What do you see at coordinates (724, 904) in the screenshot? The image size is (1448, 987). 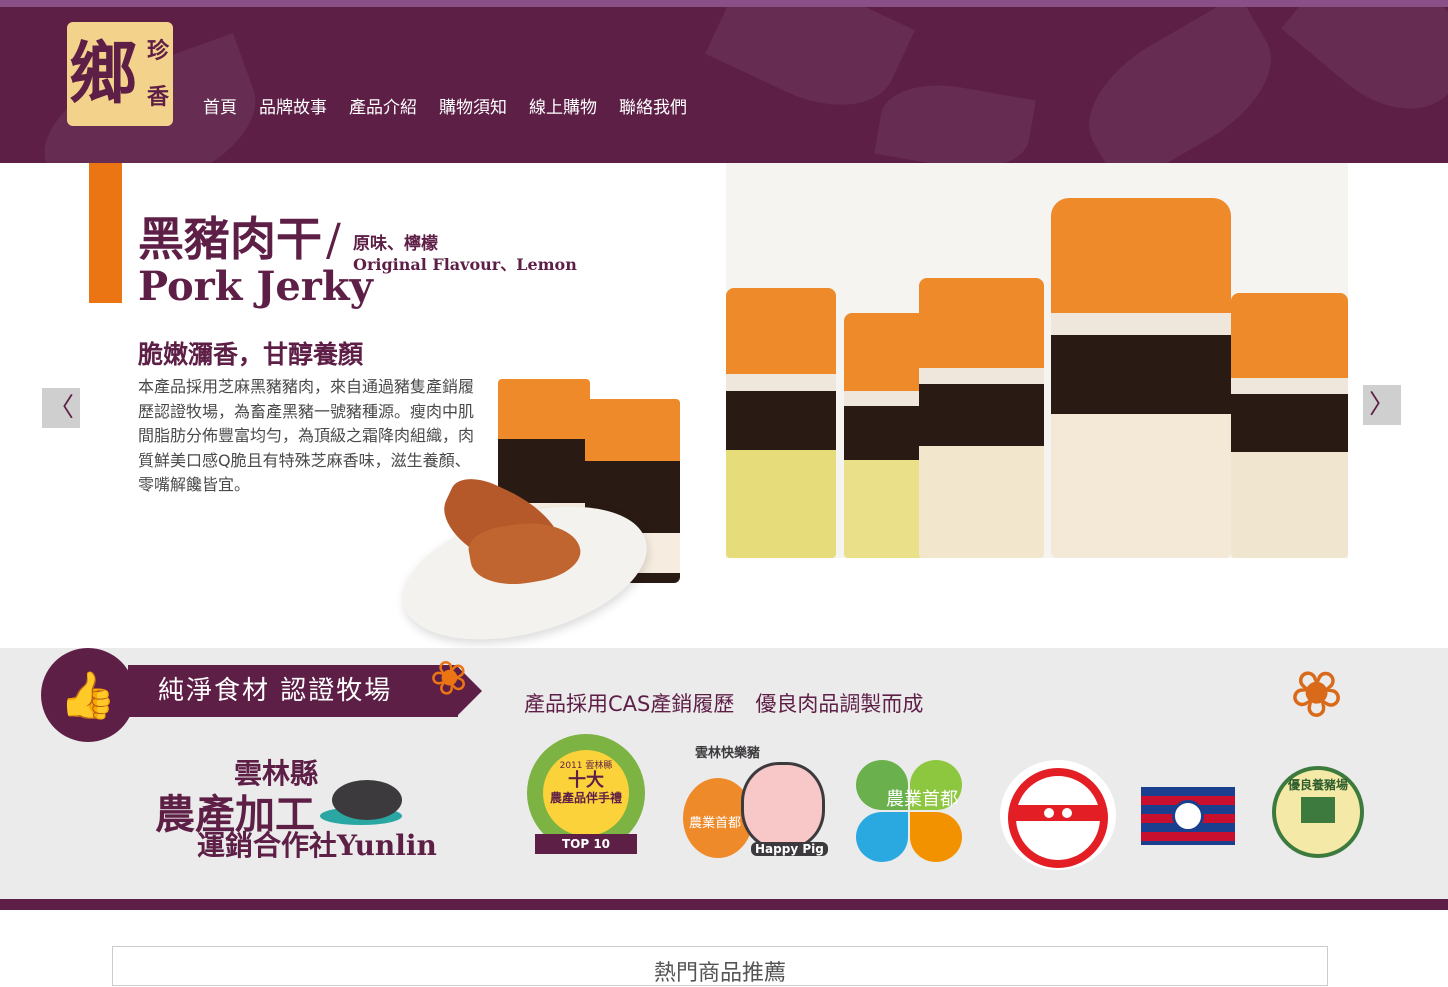 I see `footer-divider-bar` at bounding box center [724, 904].